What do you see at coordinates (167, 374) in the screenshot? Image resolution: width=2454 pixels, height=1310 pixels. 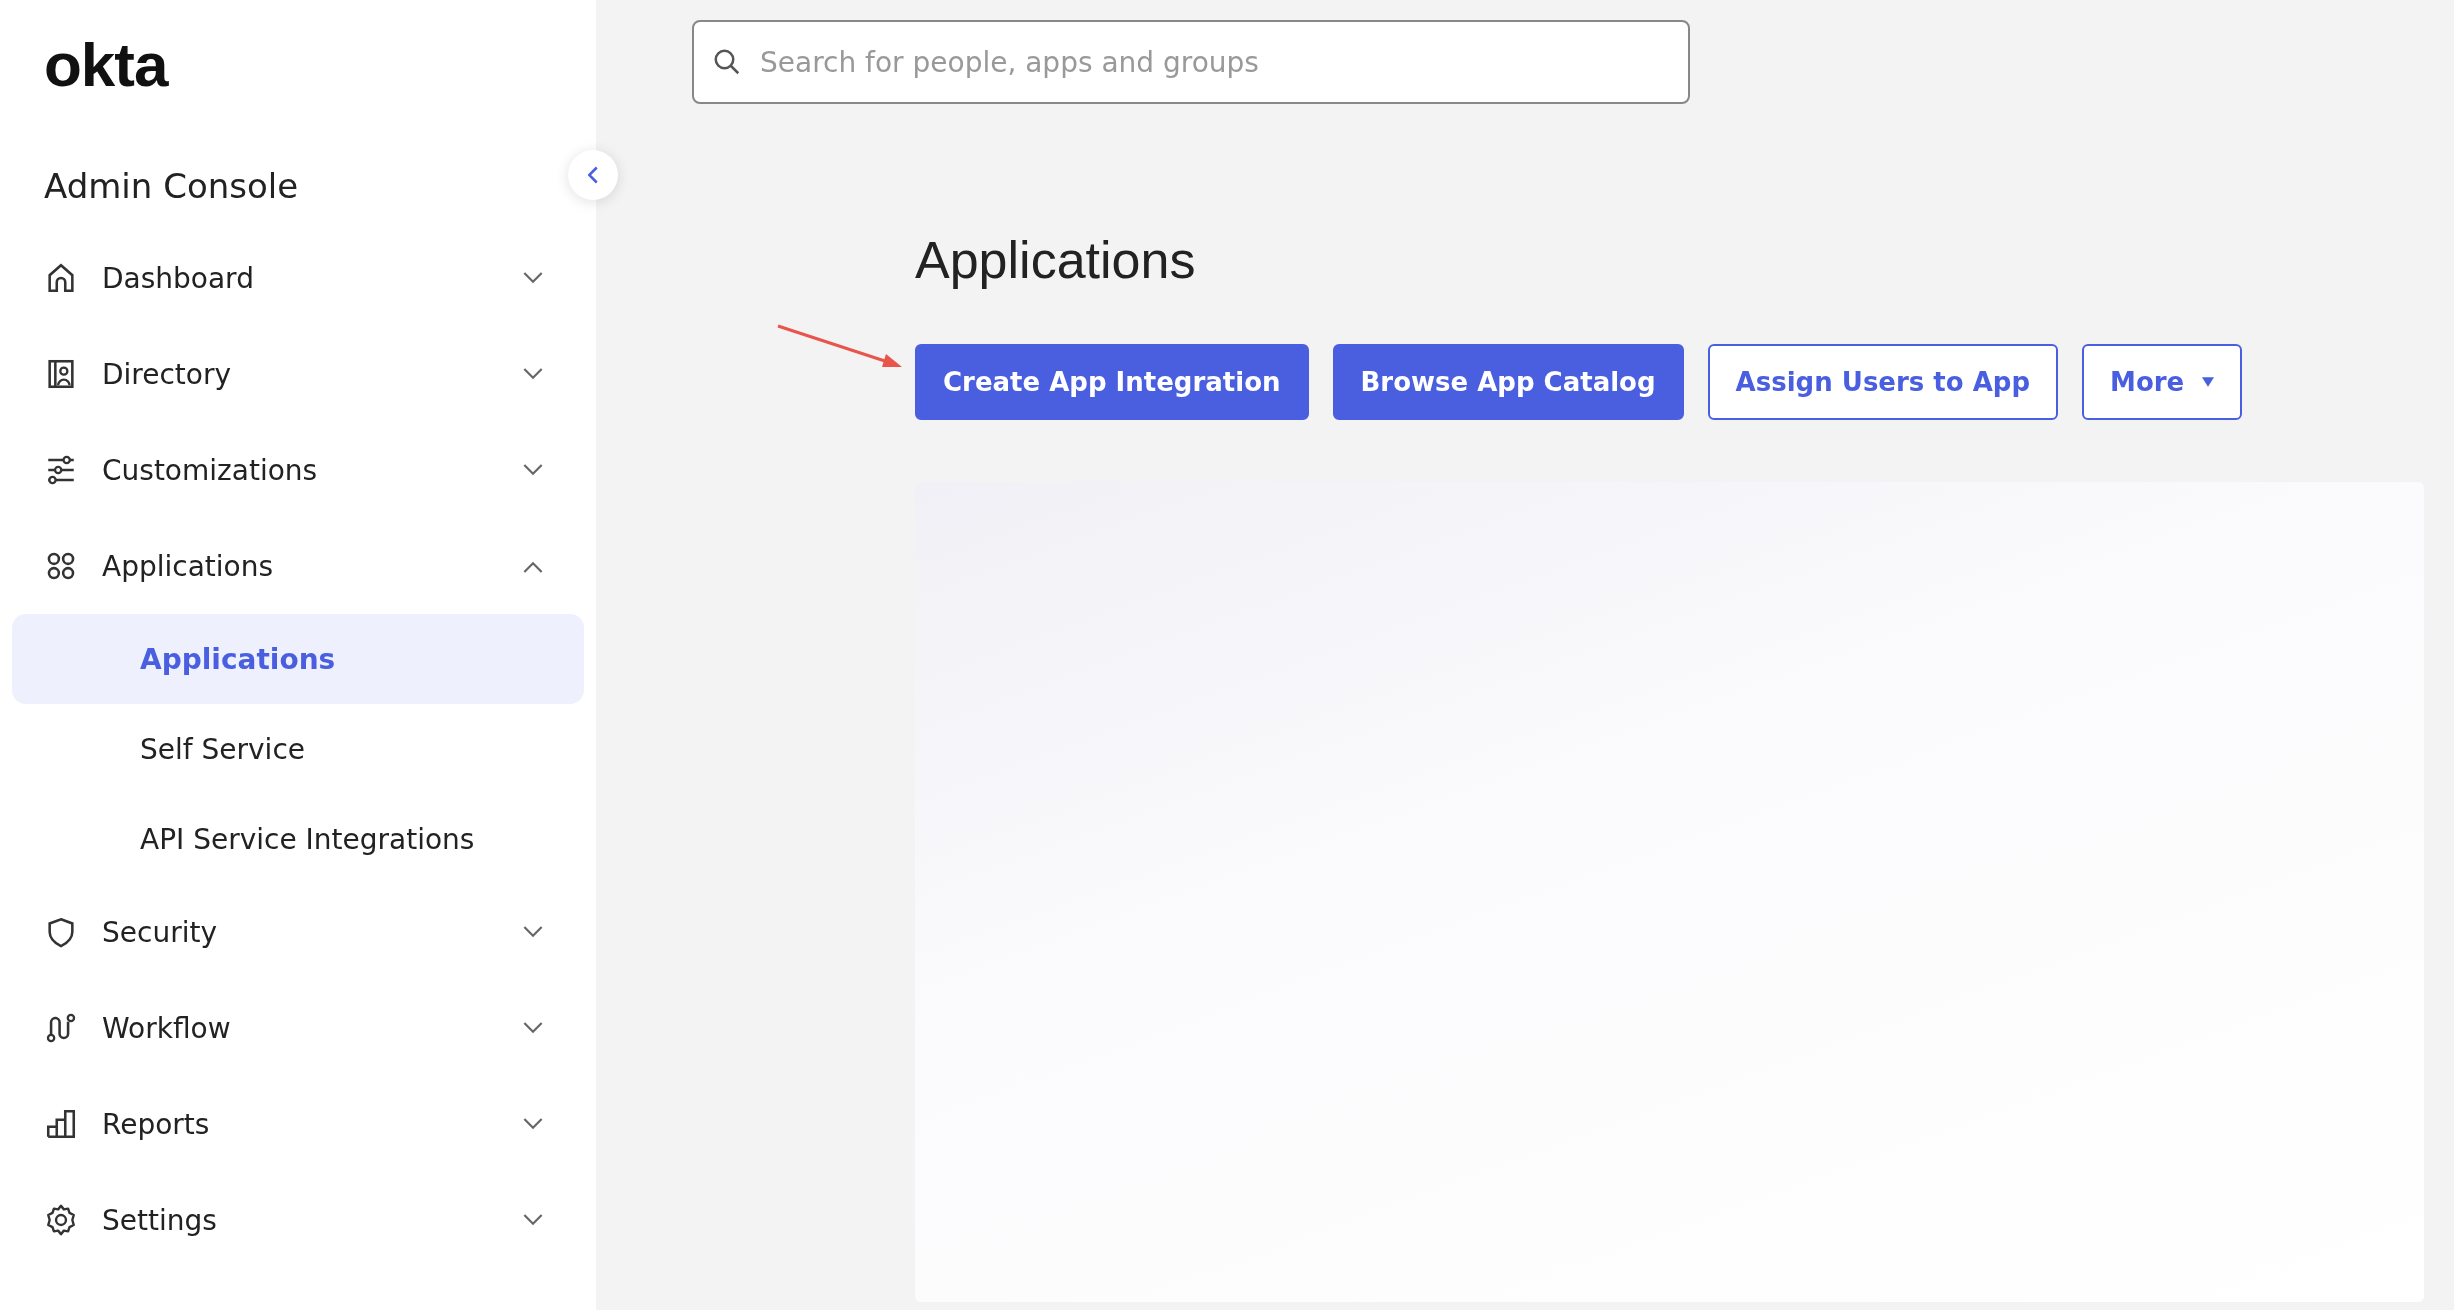 I see `nav-label: Directory` at bounding box center [167, 374].